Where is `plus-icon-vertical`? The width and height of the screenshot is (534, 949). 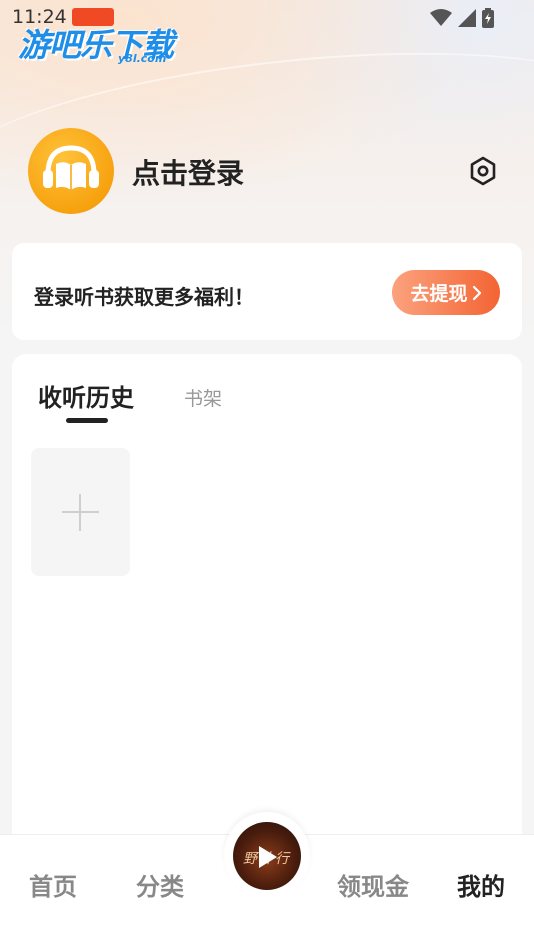
plus-icon-vertical is located at coordinates (80, 512).